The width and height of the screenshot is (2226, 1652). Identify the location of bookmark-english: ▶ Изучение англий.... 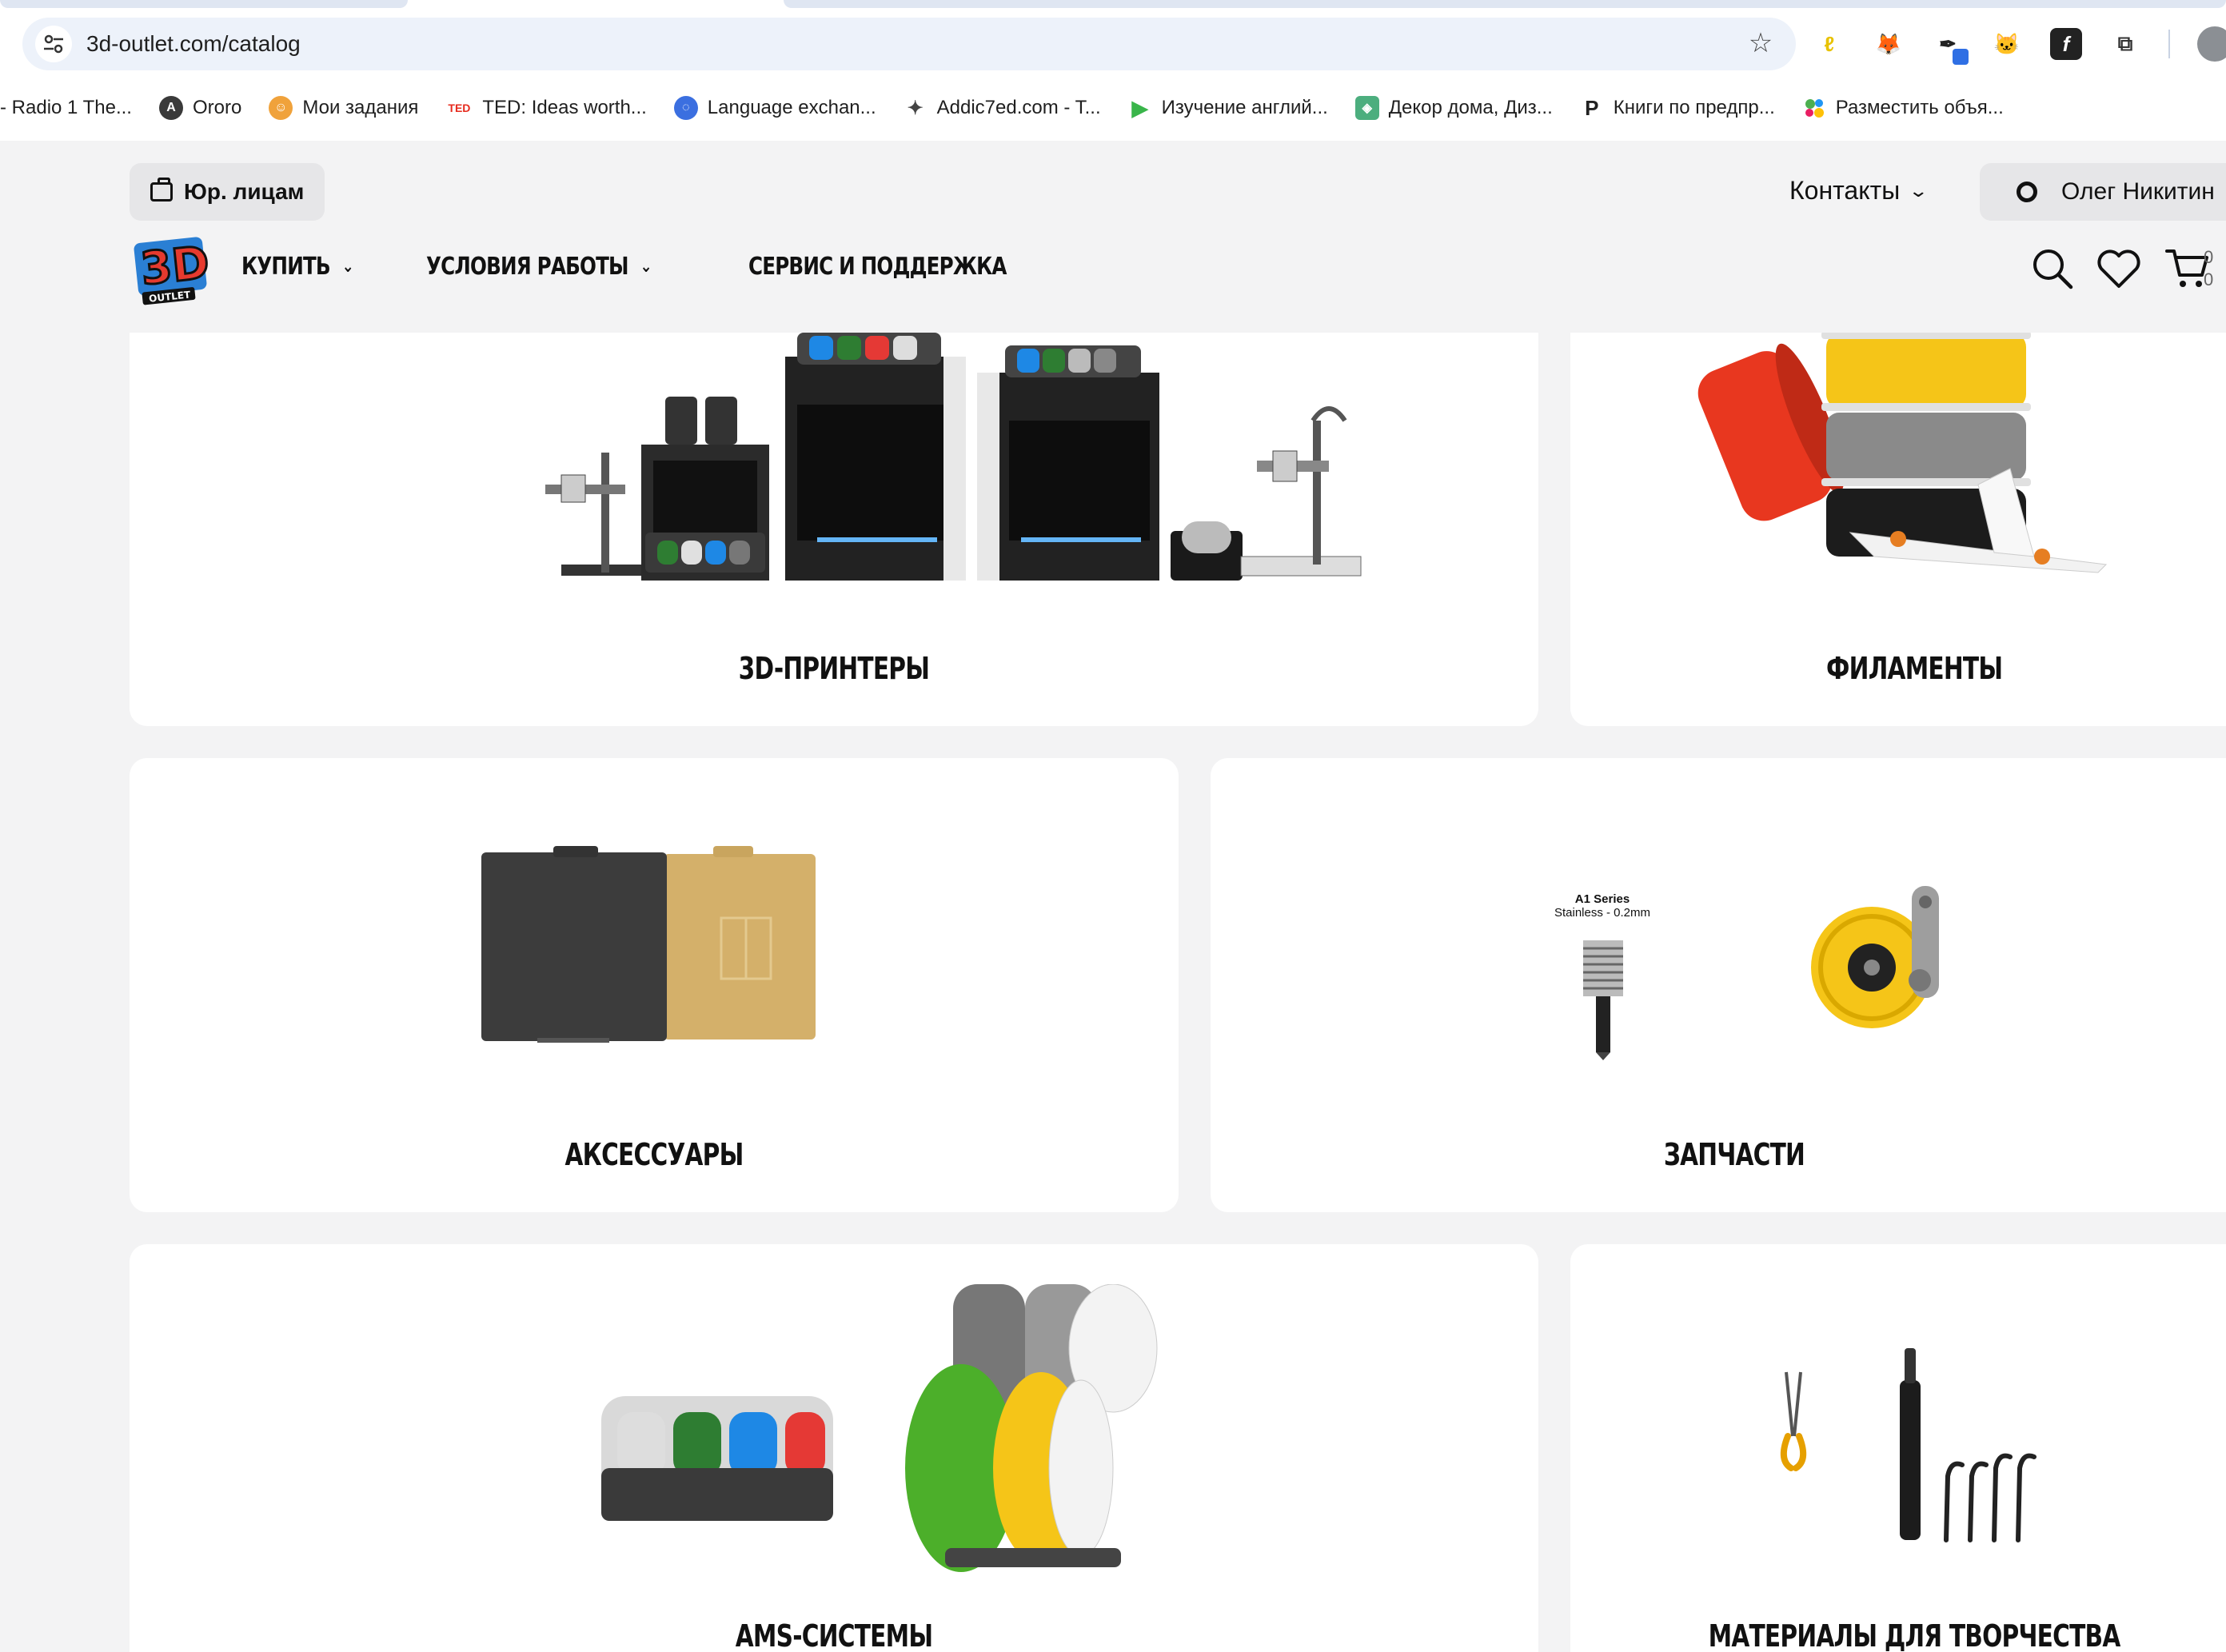
(1228, 108).